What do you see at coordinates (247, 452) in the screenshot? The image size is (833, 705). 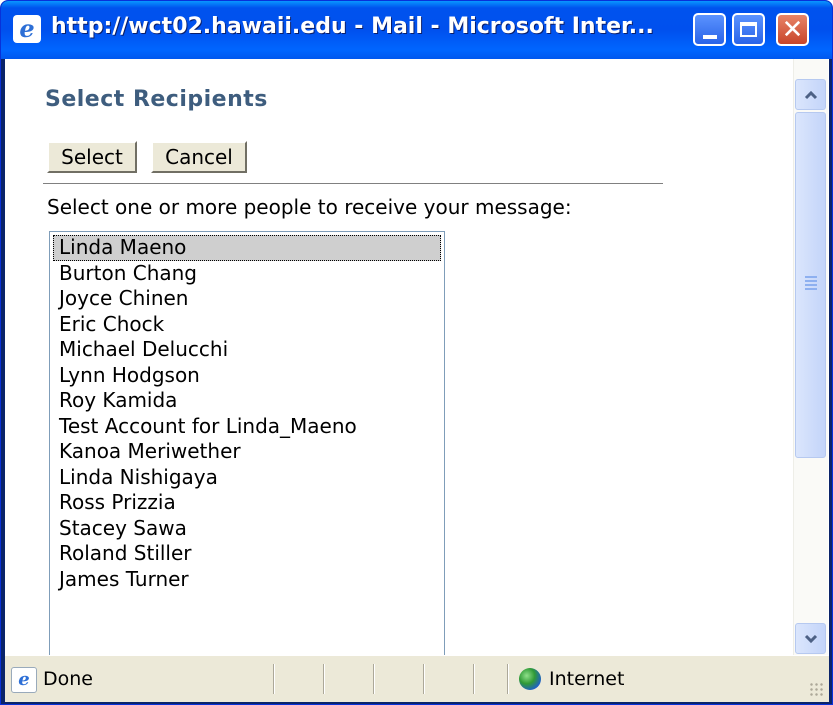 I see `recipient-option: Kanoa Meriwether` at bounding box center [247, 452].